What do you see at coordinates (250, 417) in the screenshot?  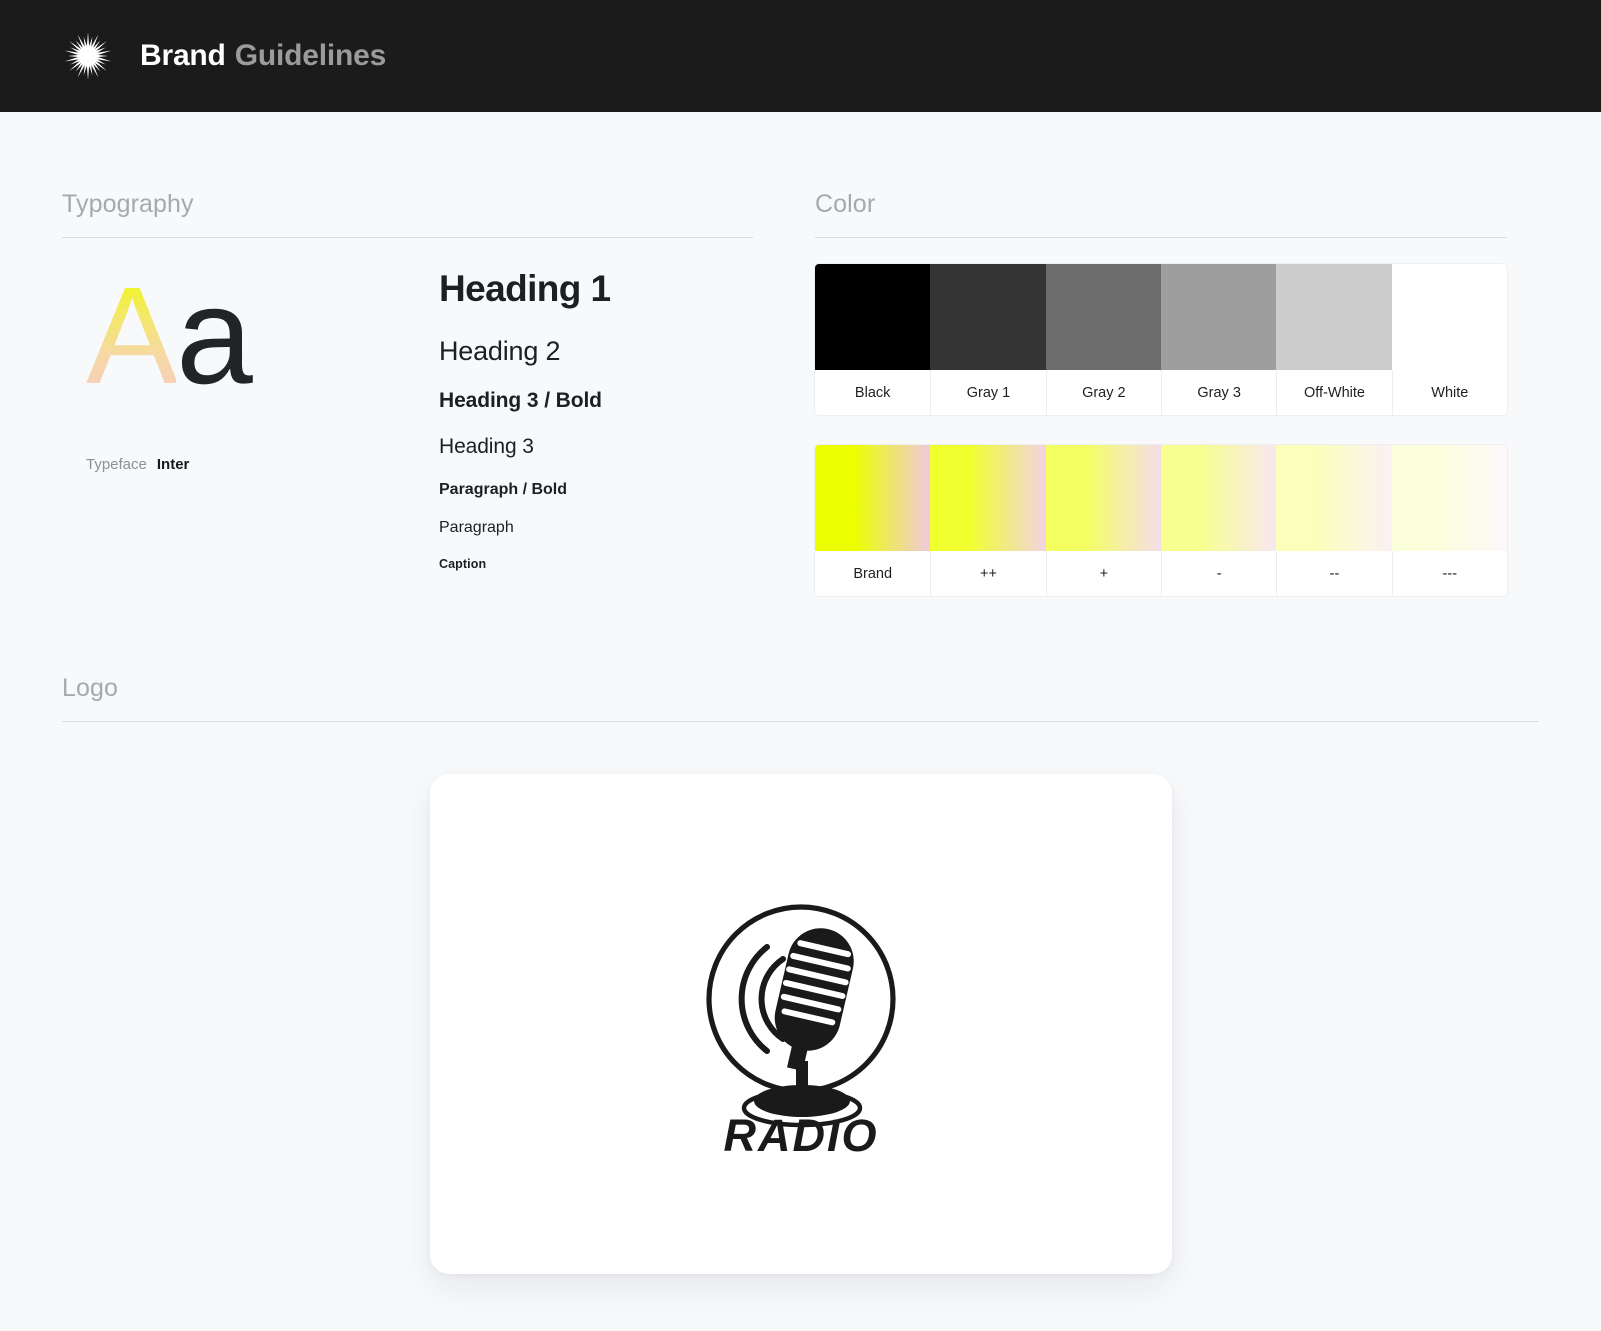 I see `typeface-specimen: Aa Typeface Inter` at bounding box center [250, 417].